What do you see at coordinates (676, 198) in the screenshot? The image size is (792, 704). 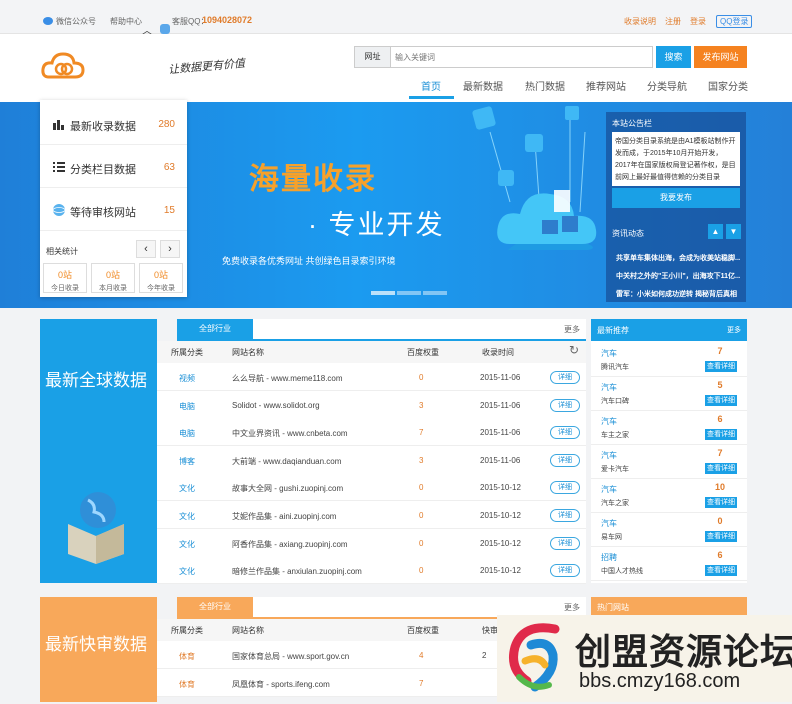 I see `notice-publish-button: 我要发布` at bounding box center [676, 198].